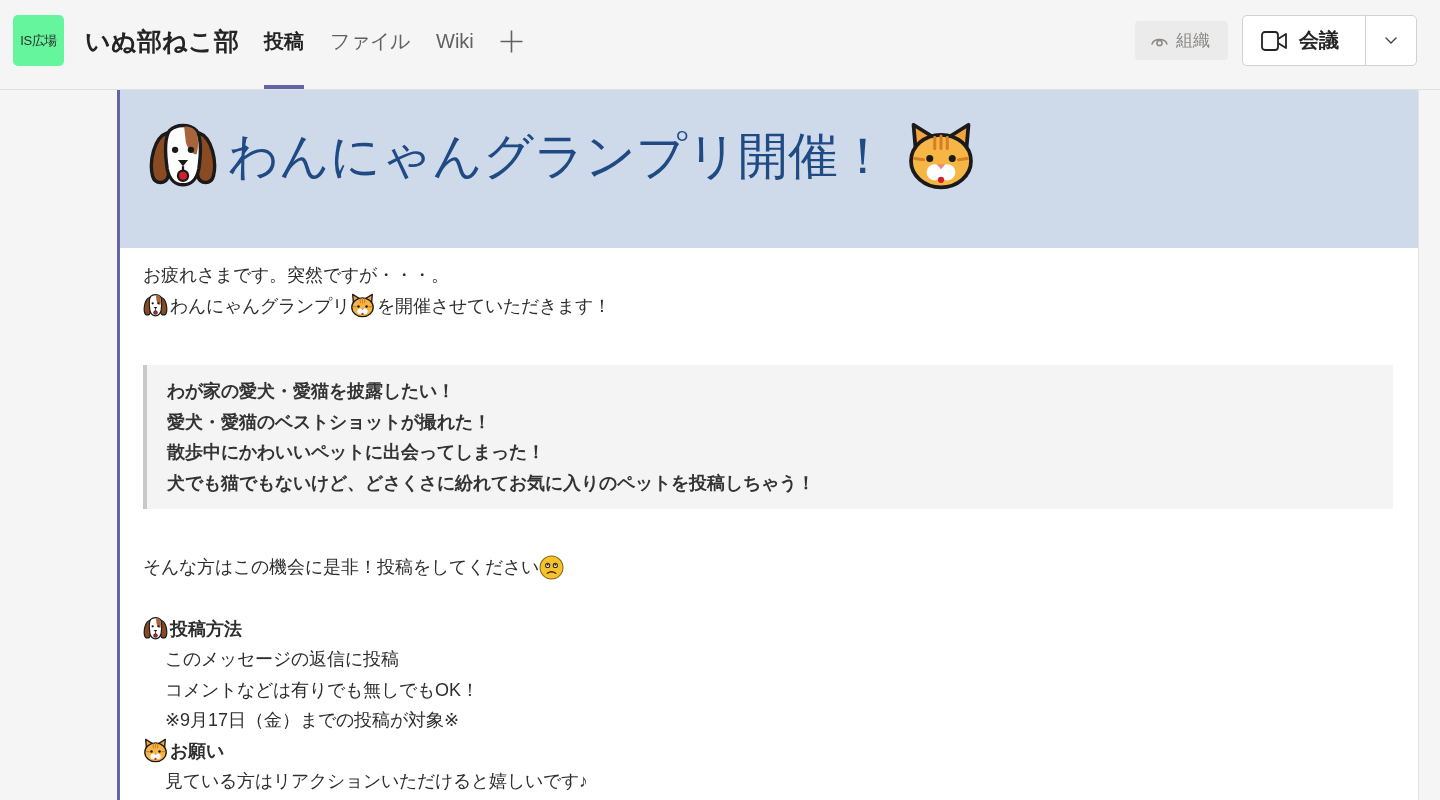  I want to click on banner-title: わんにゃんグランプリ開催！, so click(558, 156).